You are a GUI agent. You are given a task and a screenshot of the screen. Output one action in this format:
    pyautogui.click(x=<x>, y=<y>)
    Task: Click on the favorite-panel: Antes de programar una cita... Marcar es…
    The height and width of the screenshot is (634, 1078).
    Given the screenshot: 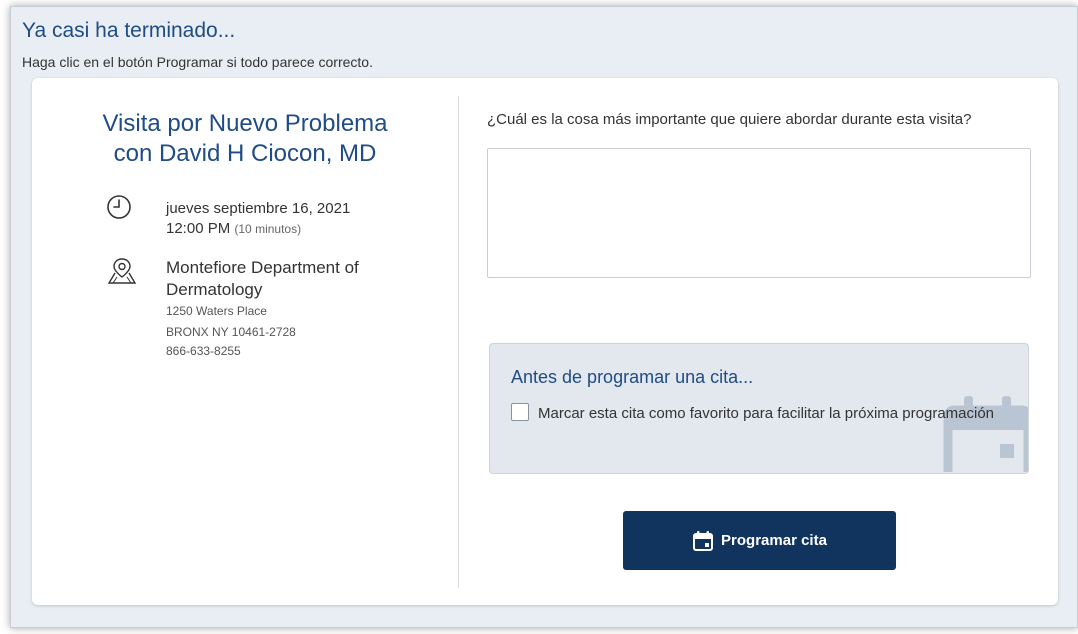 What is the action you would take?
    pyautogui.click(x=759, y=408)
    